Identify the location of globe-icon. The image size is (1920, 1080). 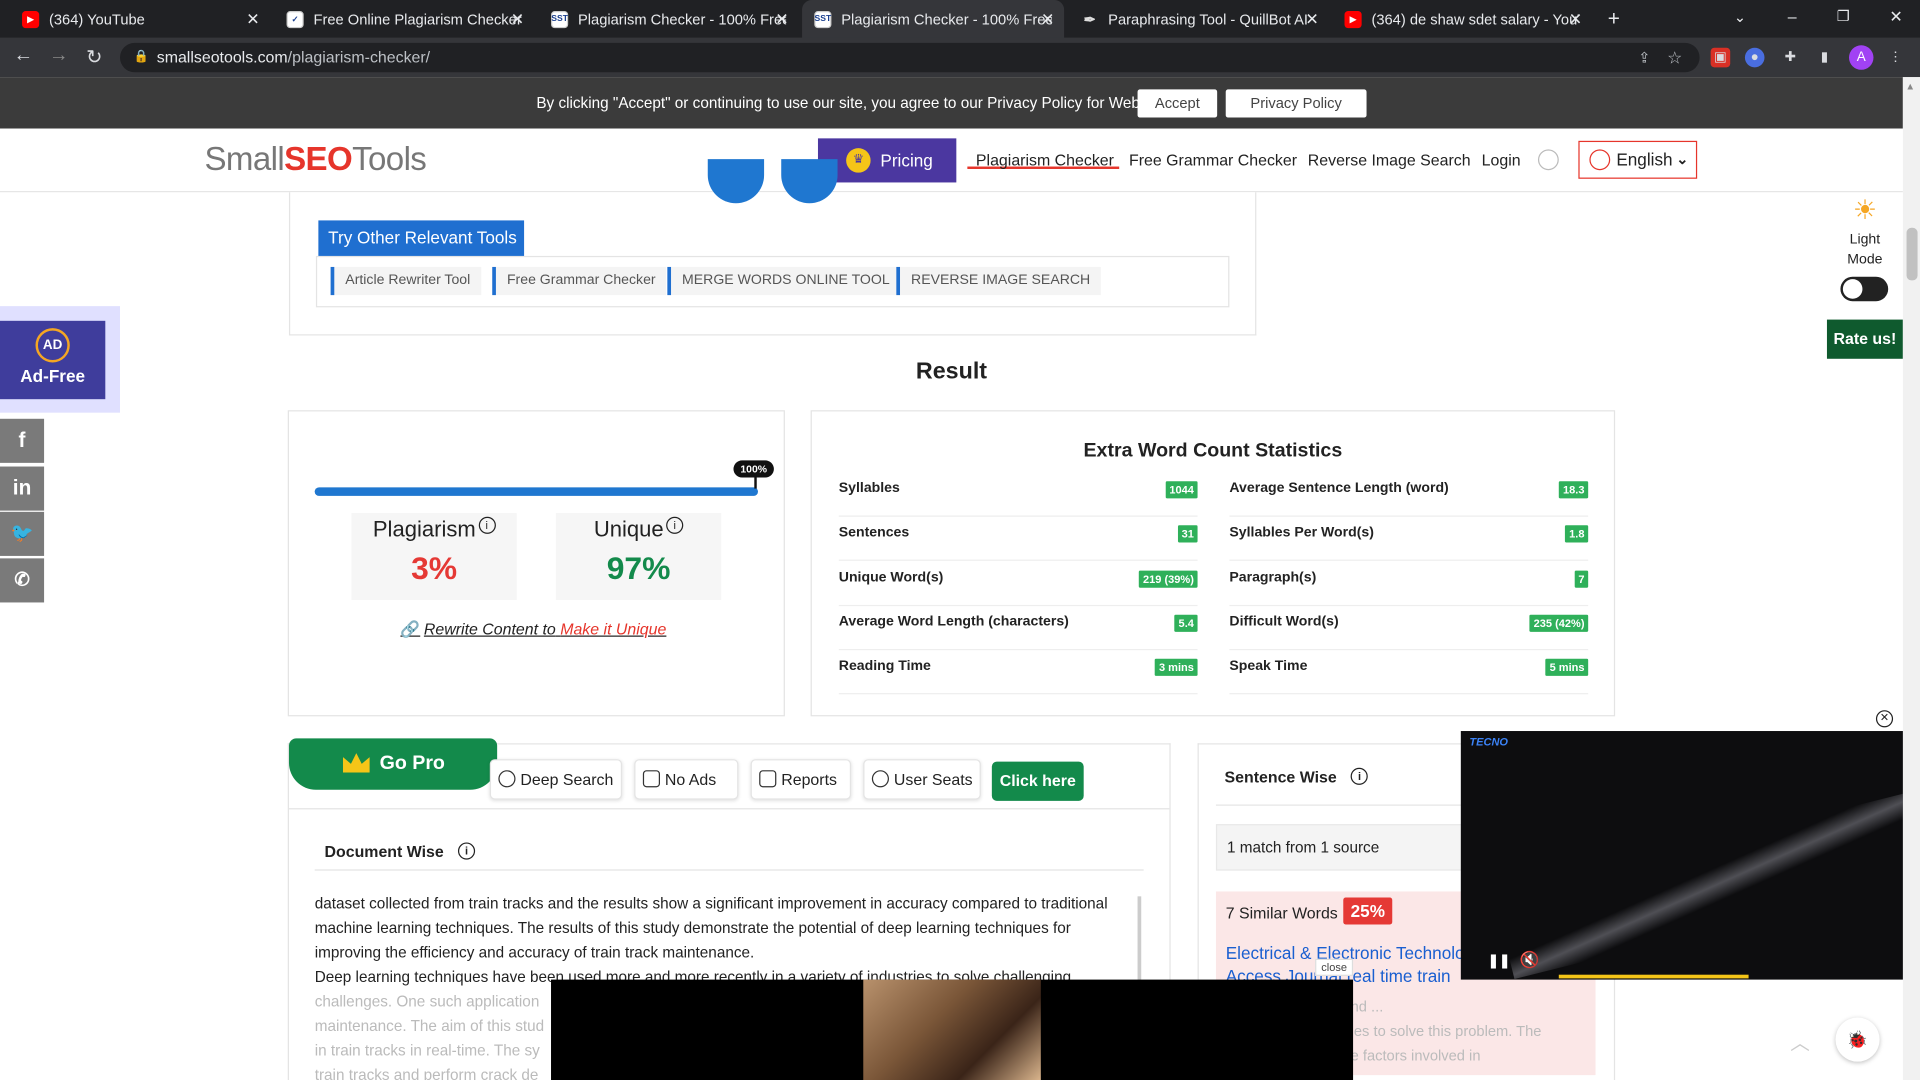
(1600, 160).